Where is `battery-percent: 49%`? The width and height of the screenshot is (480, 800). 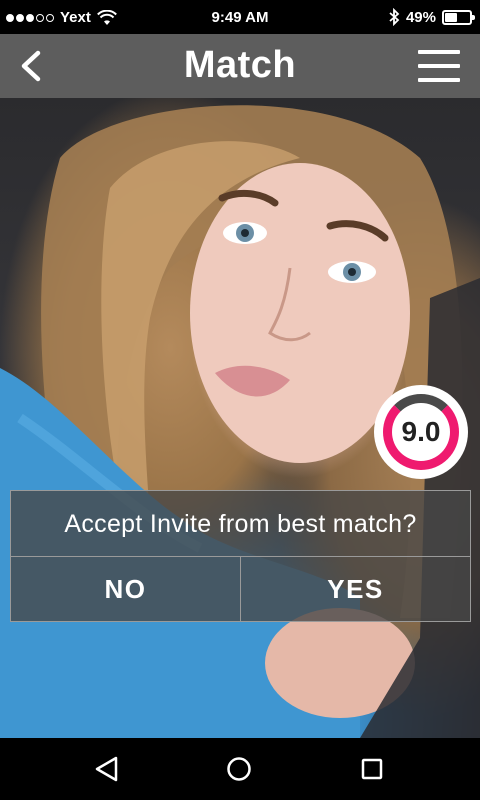 battery-percent: 49% is located at coordinates (420, 17).